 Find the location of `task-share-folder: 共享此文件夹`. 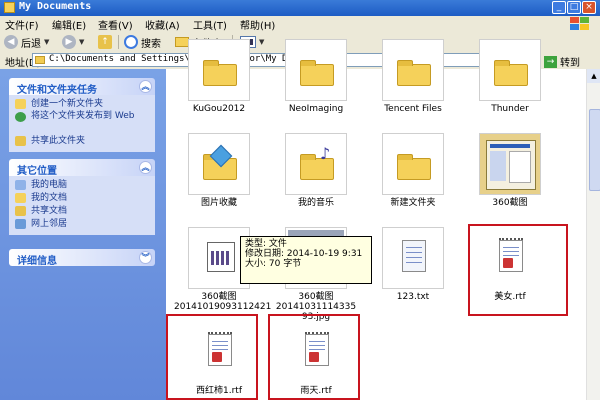

task-share-folder: 共享此文件夹 is located at coordinates (82, 141).